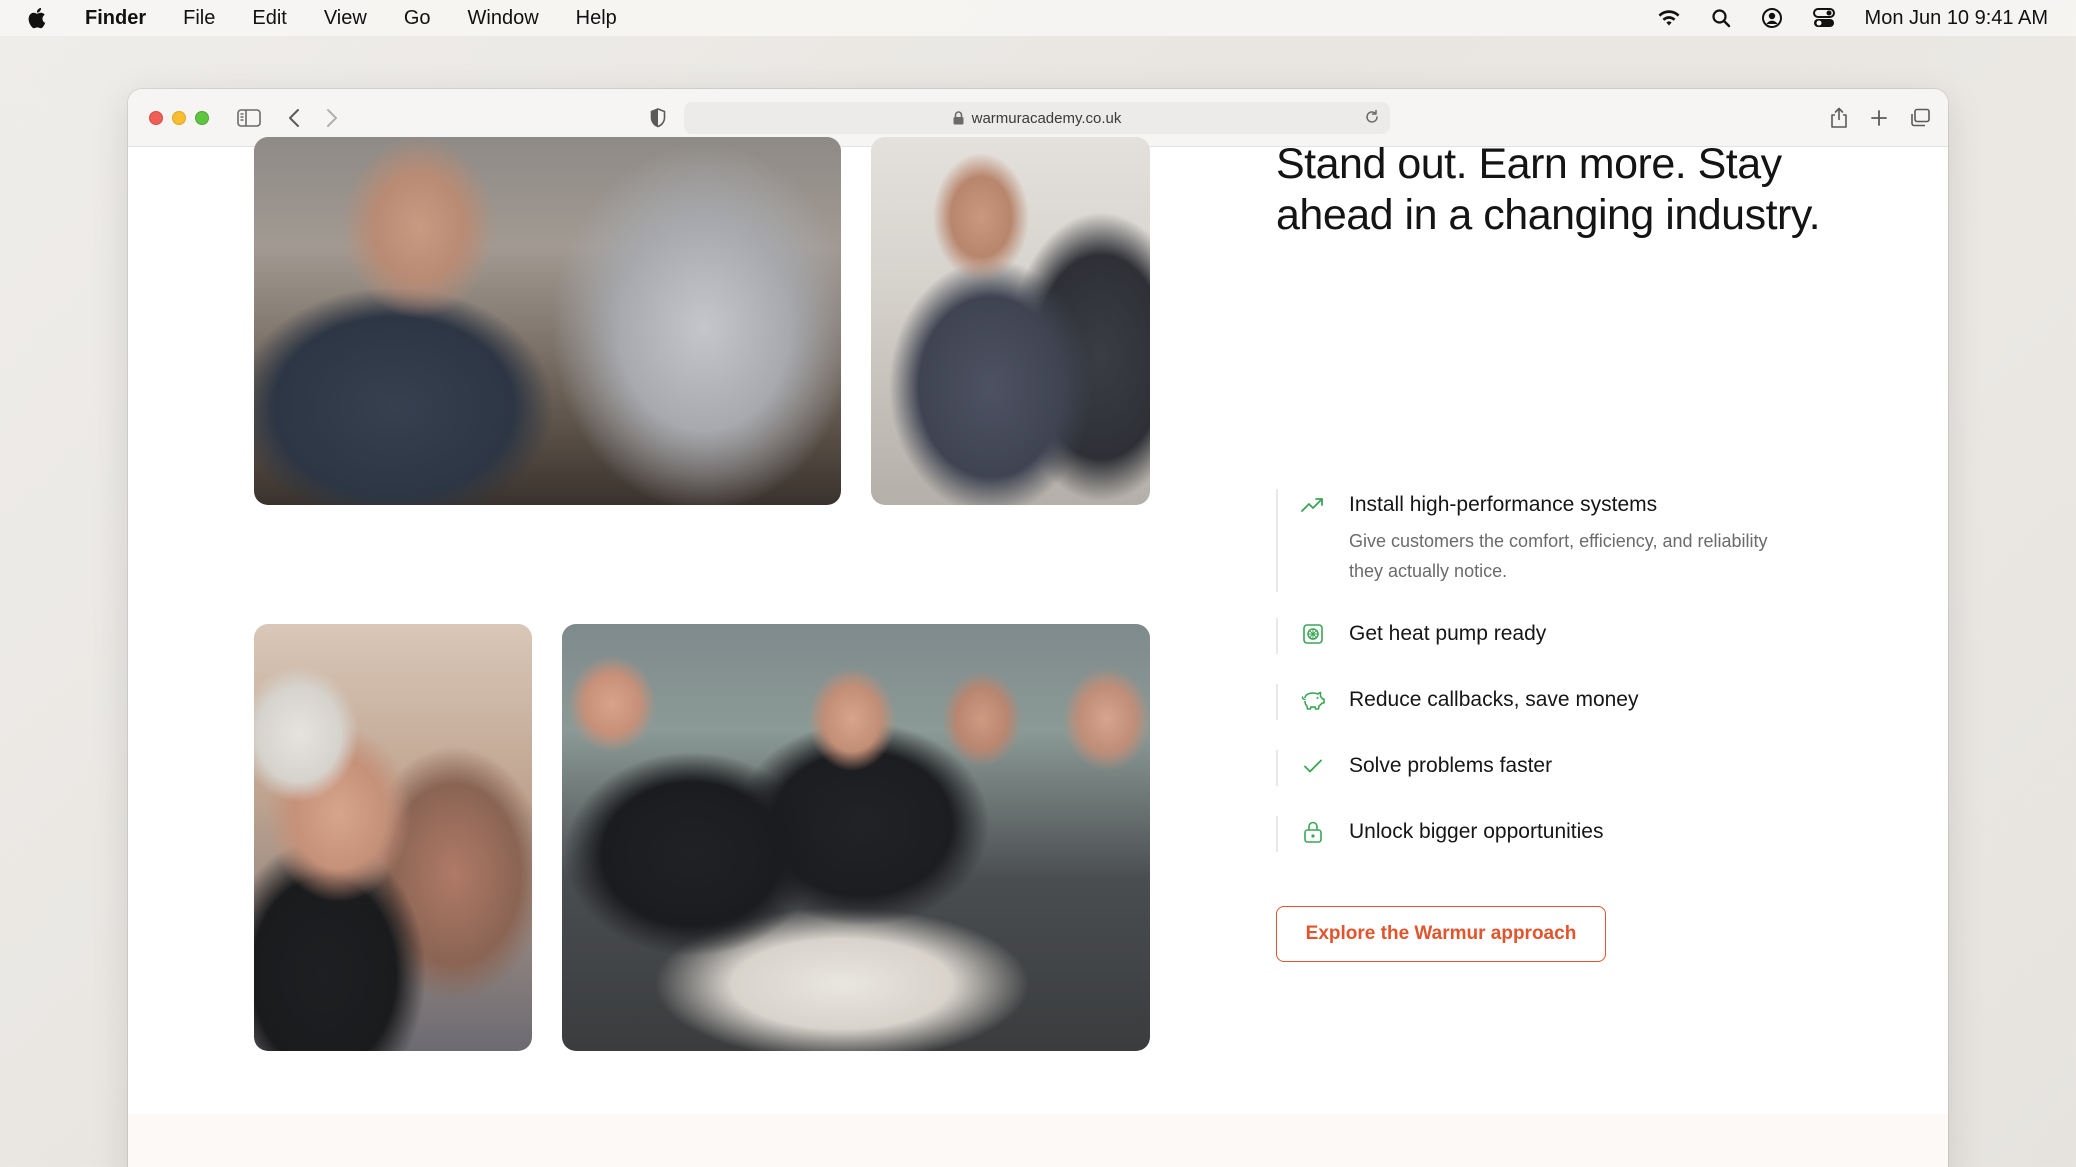 The width and height of the screenshot is (2076, 1167). Describe the element at coordinates (1721, 18) in the screenshot. I see `search-icon` at that location.